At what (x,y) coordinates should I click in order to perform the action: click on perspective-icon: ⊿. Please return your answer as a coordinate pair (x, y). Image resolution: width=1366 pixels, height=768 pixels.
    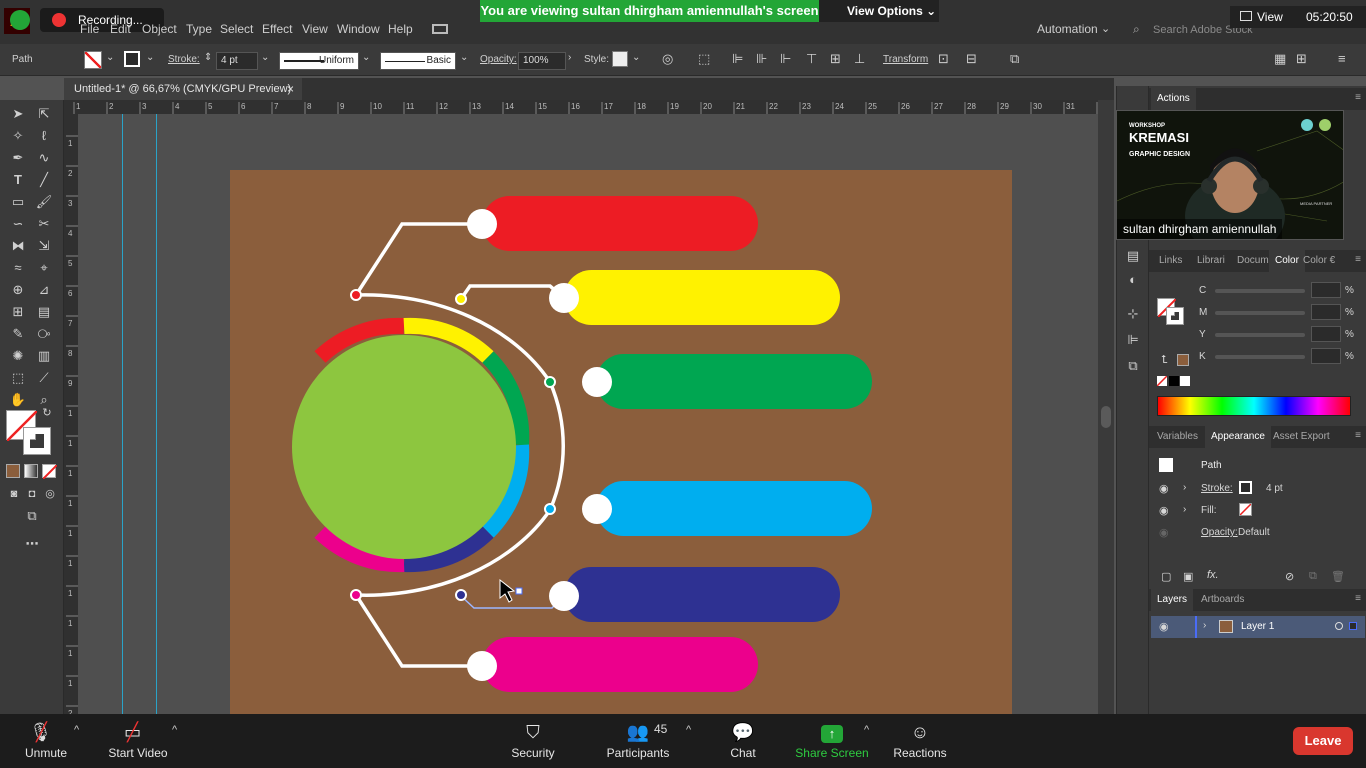
    Looking at the image, I should click on (44, 290).